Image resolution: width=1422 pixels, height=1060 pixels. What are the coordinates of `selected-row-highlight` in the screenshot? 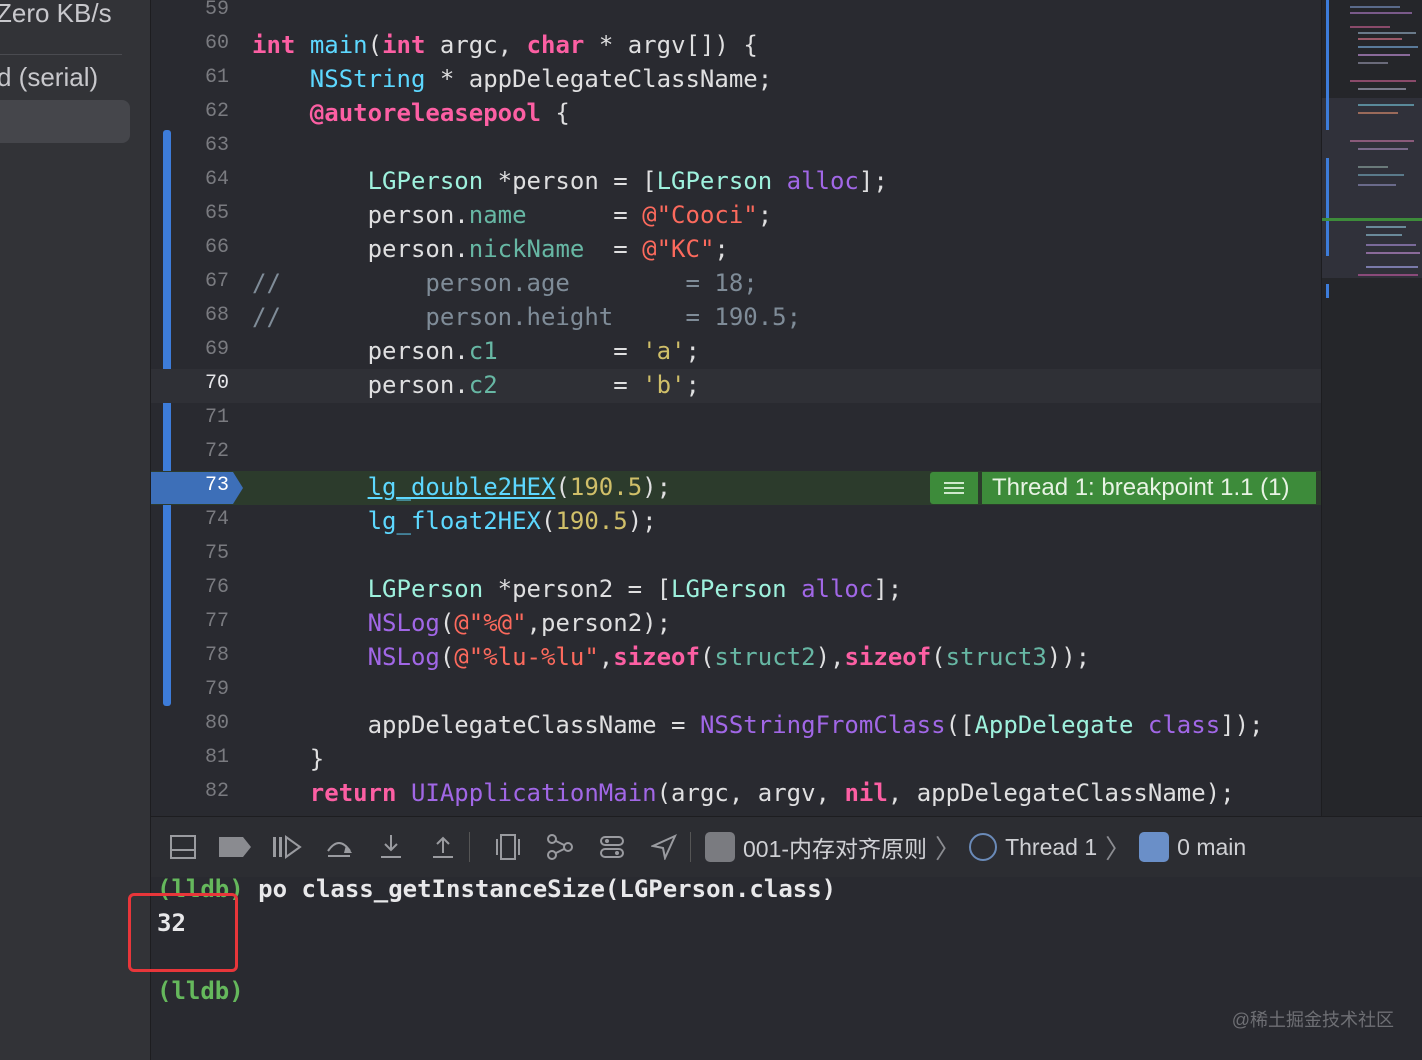 It's located at (65, 121).